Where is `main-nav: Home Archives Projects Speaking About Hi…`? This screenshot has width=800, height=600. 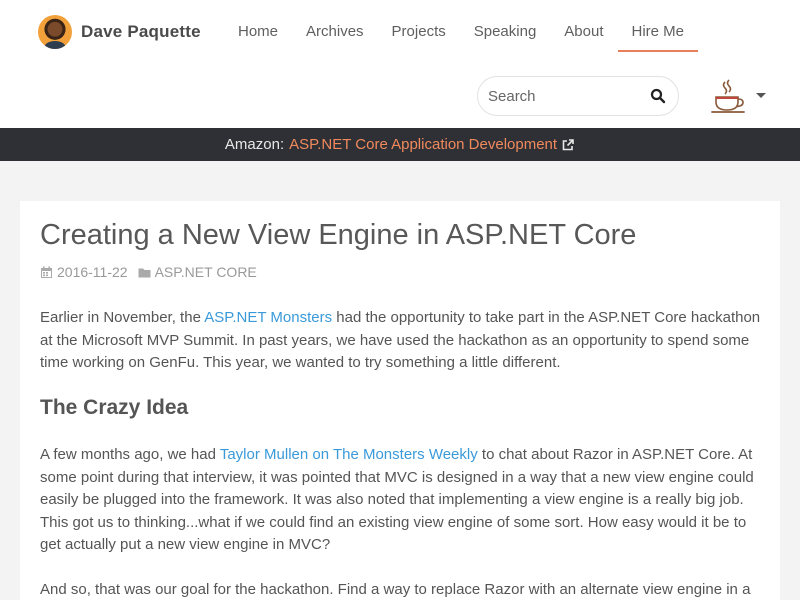
main-nav: Home Archives Projects Speaking About Hi… is located at coordinates (461, 32).